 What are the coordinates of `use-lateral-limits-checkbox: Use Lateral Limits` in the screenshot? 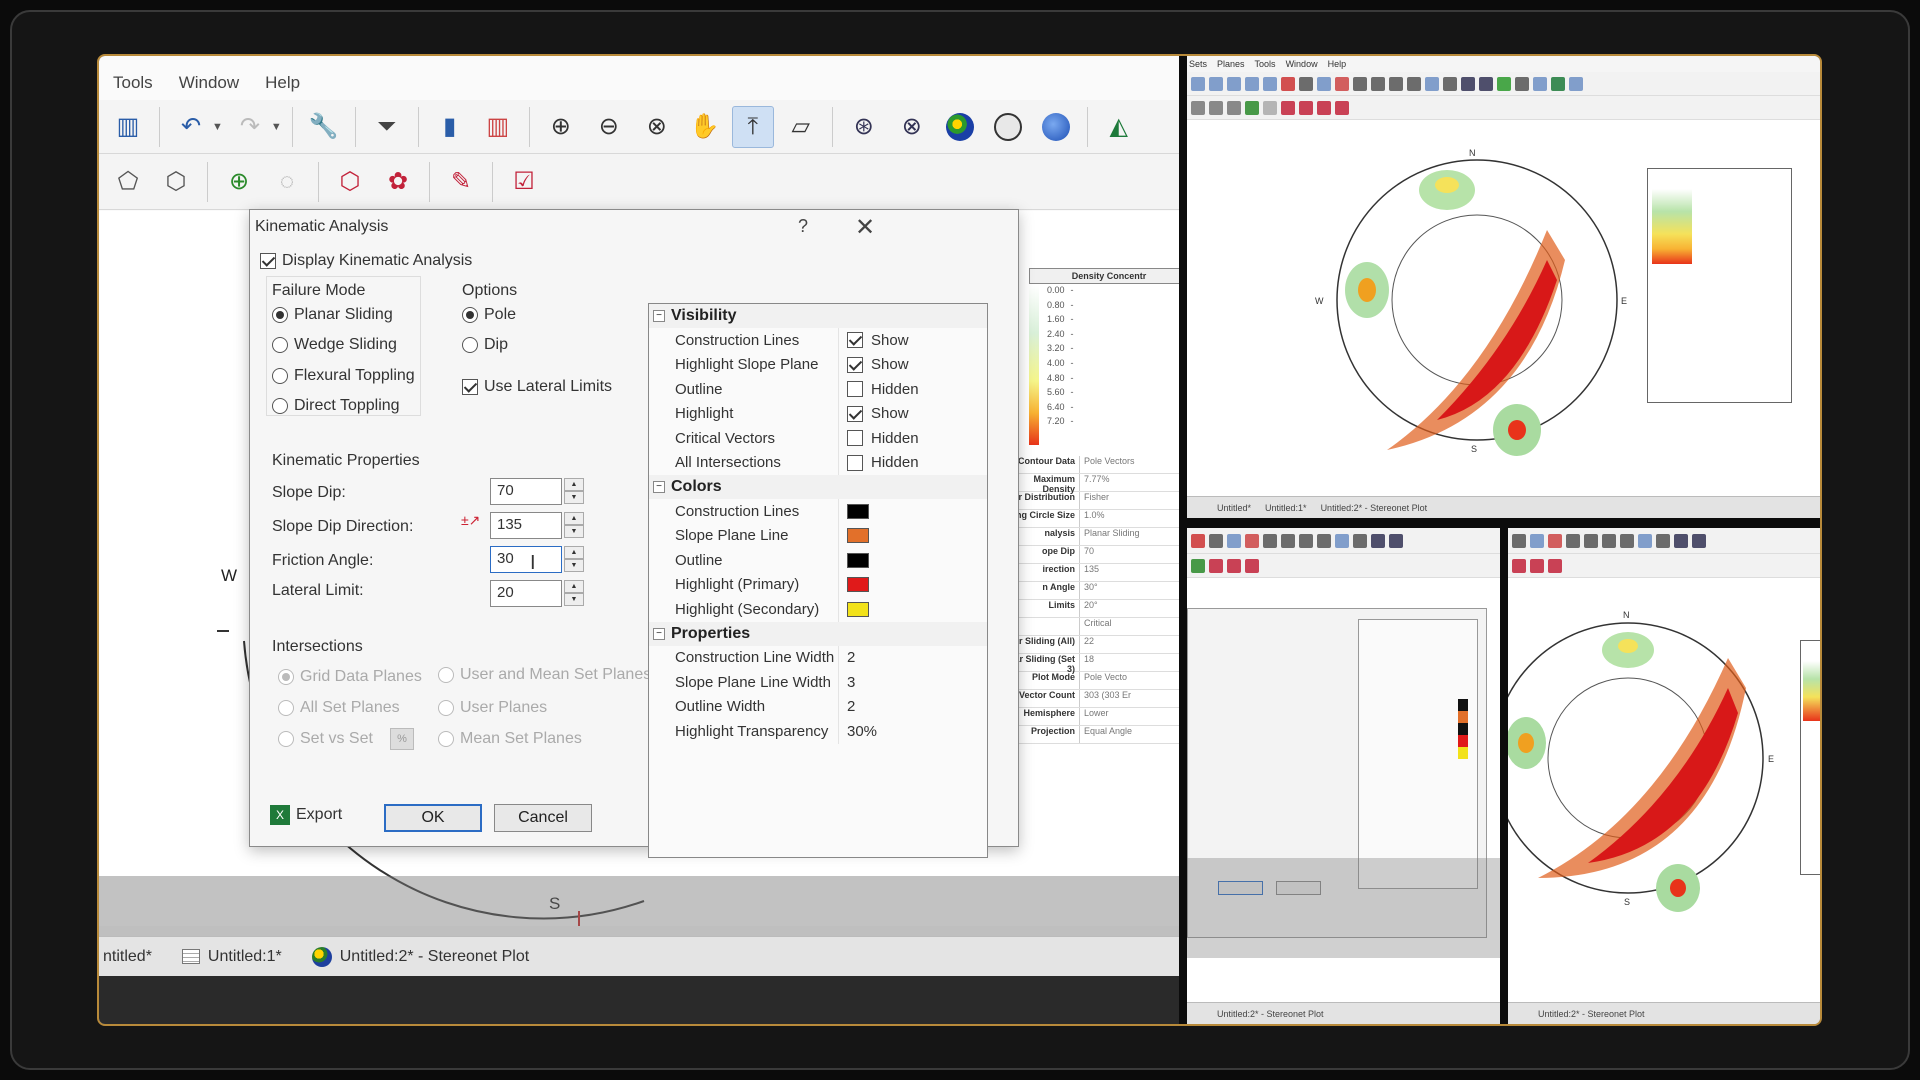 It's located at (537, 387).